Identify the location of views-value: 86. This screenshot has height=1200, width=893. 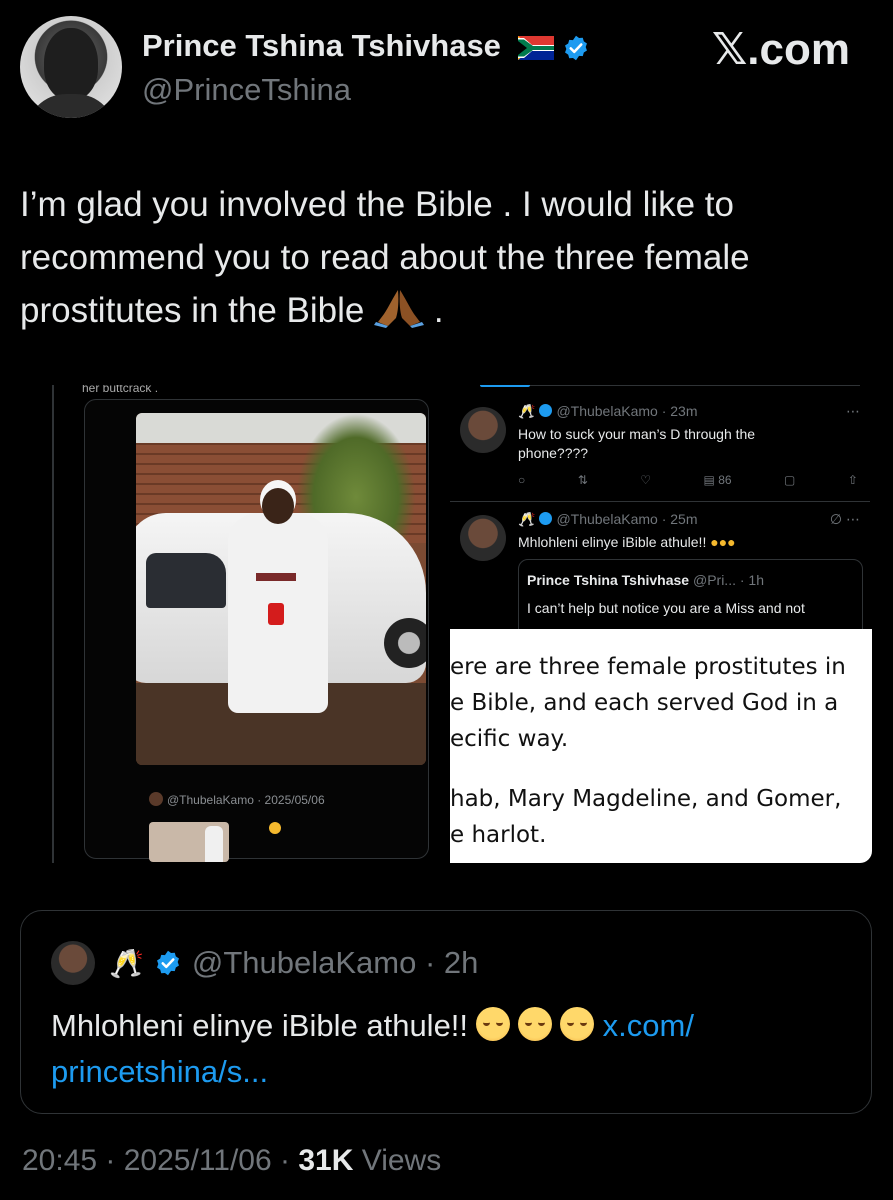
(725, 480).